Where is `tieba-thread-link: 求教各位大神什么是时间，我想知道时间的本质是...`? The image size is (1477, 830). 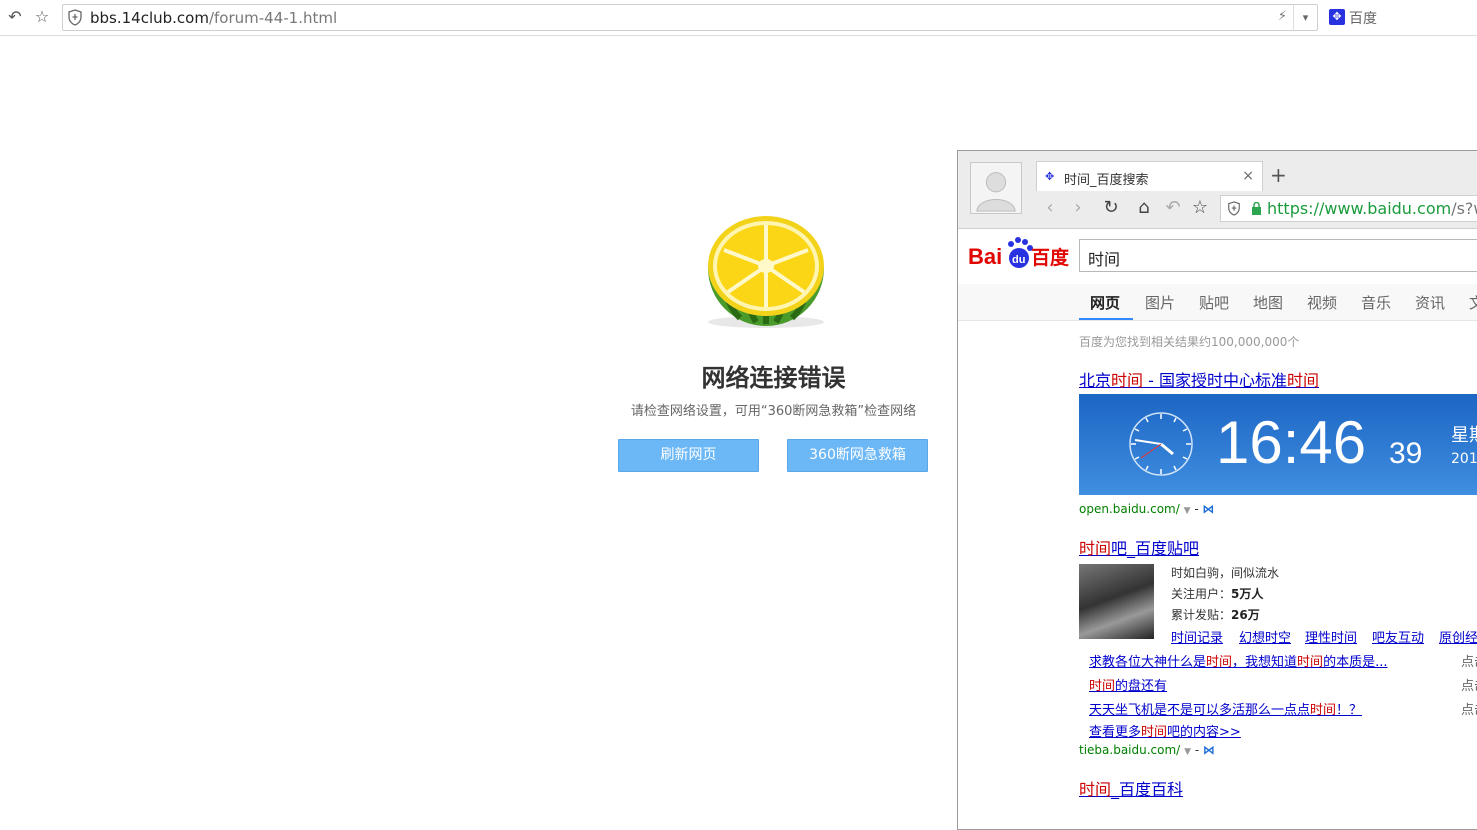 tieba-thread-link: 求教各位大神什么是时间，我想知道时间的本质是... is located at coordinates (1238, 660).